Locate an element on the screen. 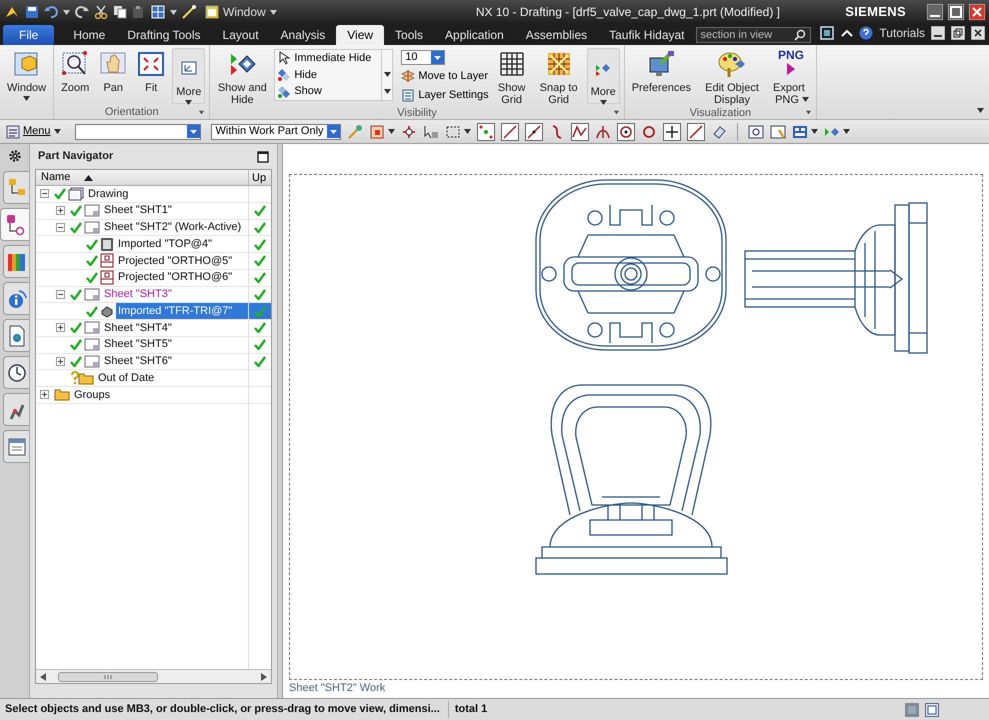 The image size is (989, 720). ribbon-tab: Home is located at coordinates (89, 35).